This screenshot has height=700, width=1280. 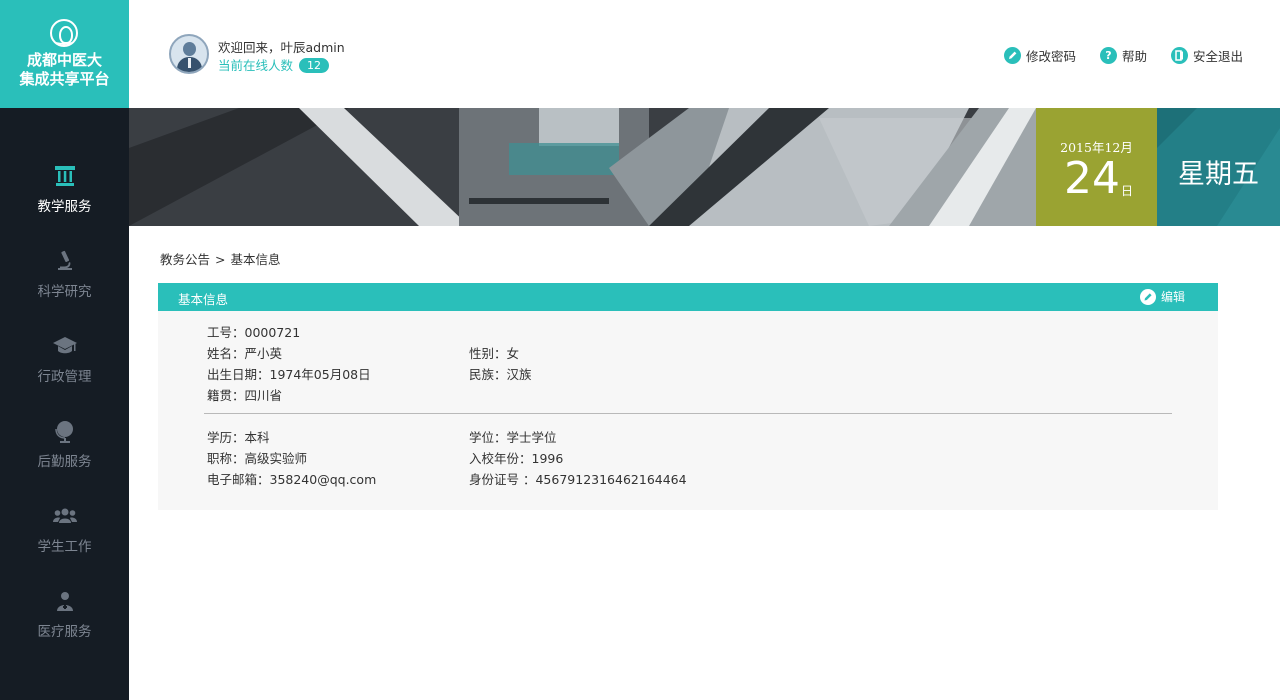 I want to click on sidebar-item-label: 行政管理, so click(x=64, y=377).